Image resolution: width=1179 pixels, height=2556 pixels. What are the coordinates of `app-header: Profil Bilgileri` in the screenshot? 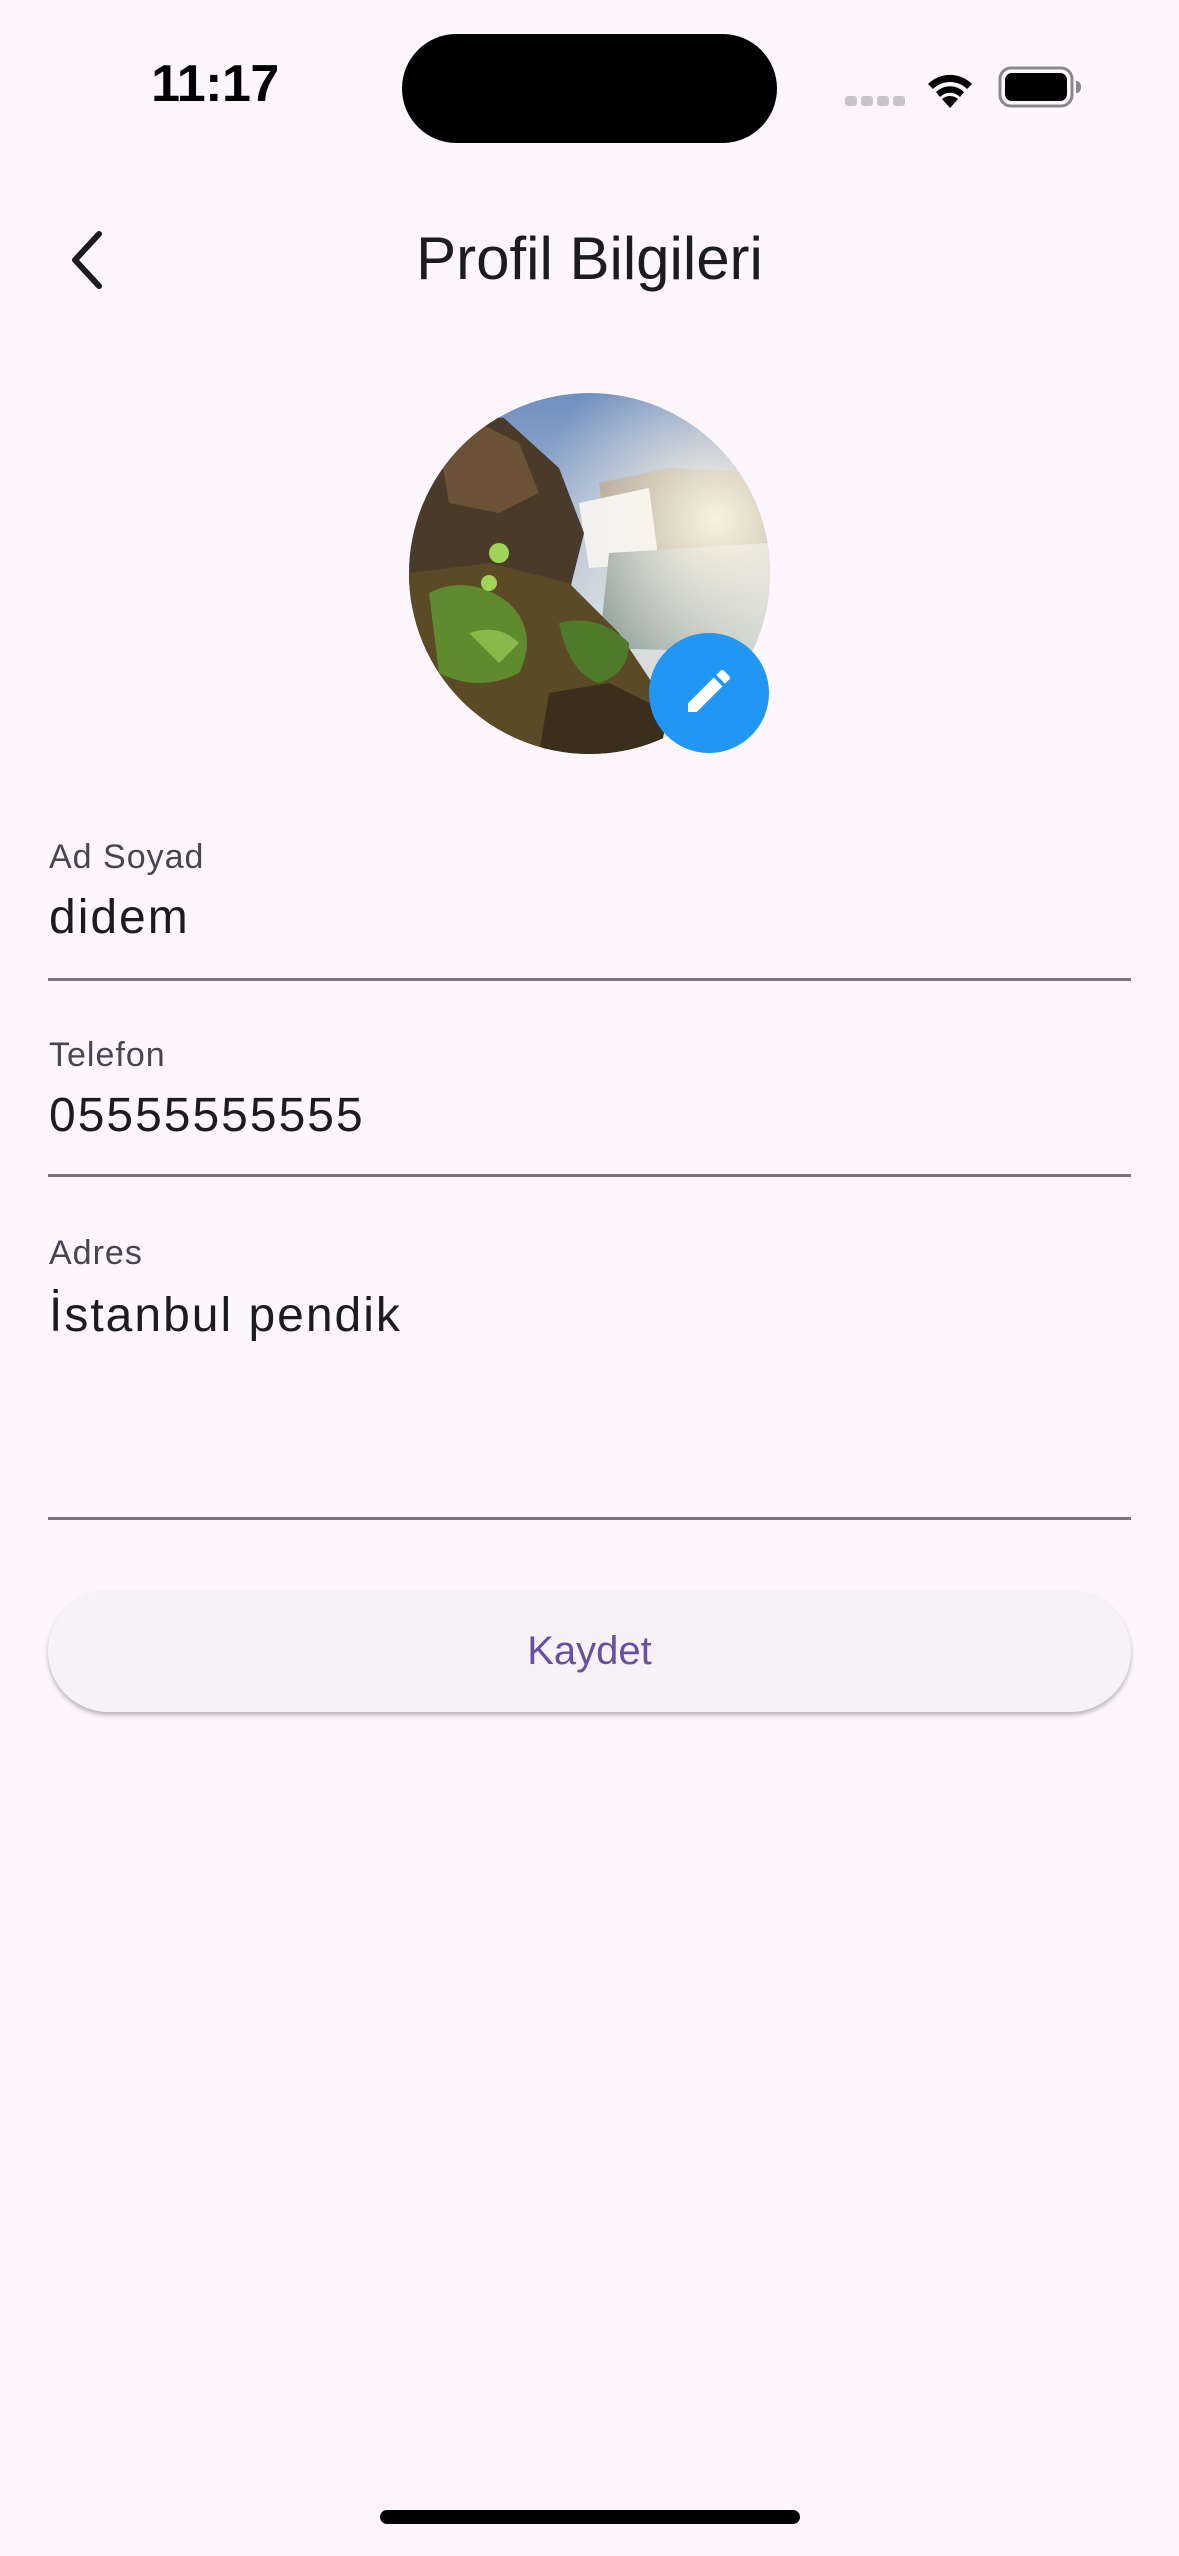 It's located at (589, 262).